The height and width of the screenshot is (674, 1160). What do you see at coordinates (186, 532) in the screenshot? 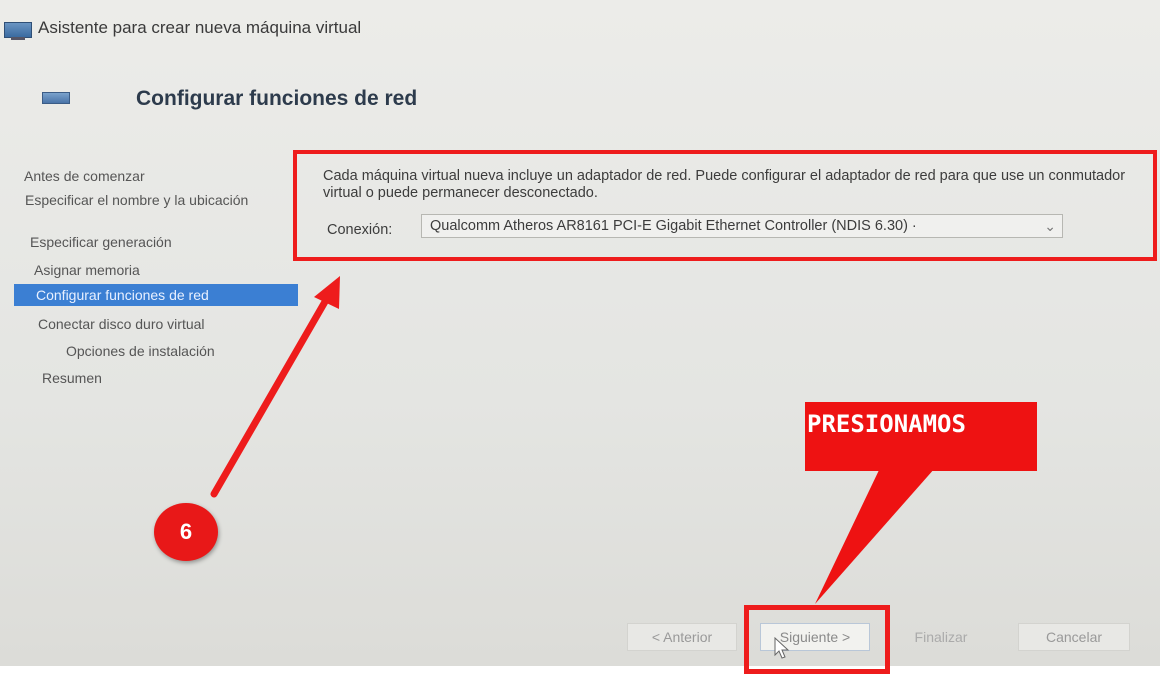
I see `step-number-badge: 6` at bounding box center [186, 532].